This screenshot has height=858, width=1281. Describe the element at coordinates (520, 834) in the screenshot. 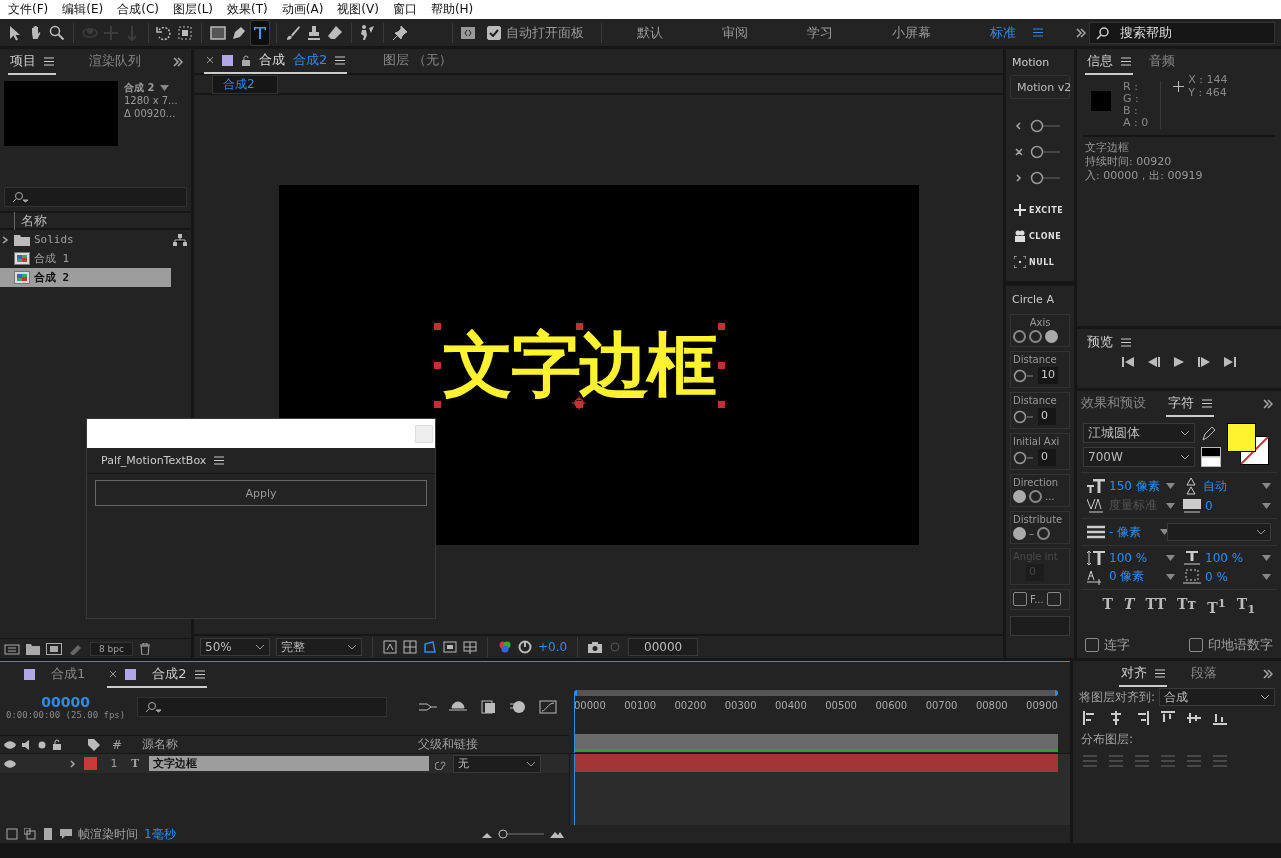

I see `zoom-slider` at that location.